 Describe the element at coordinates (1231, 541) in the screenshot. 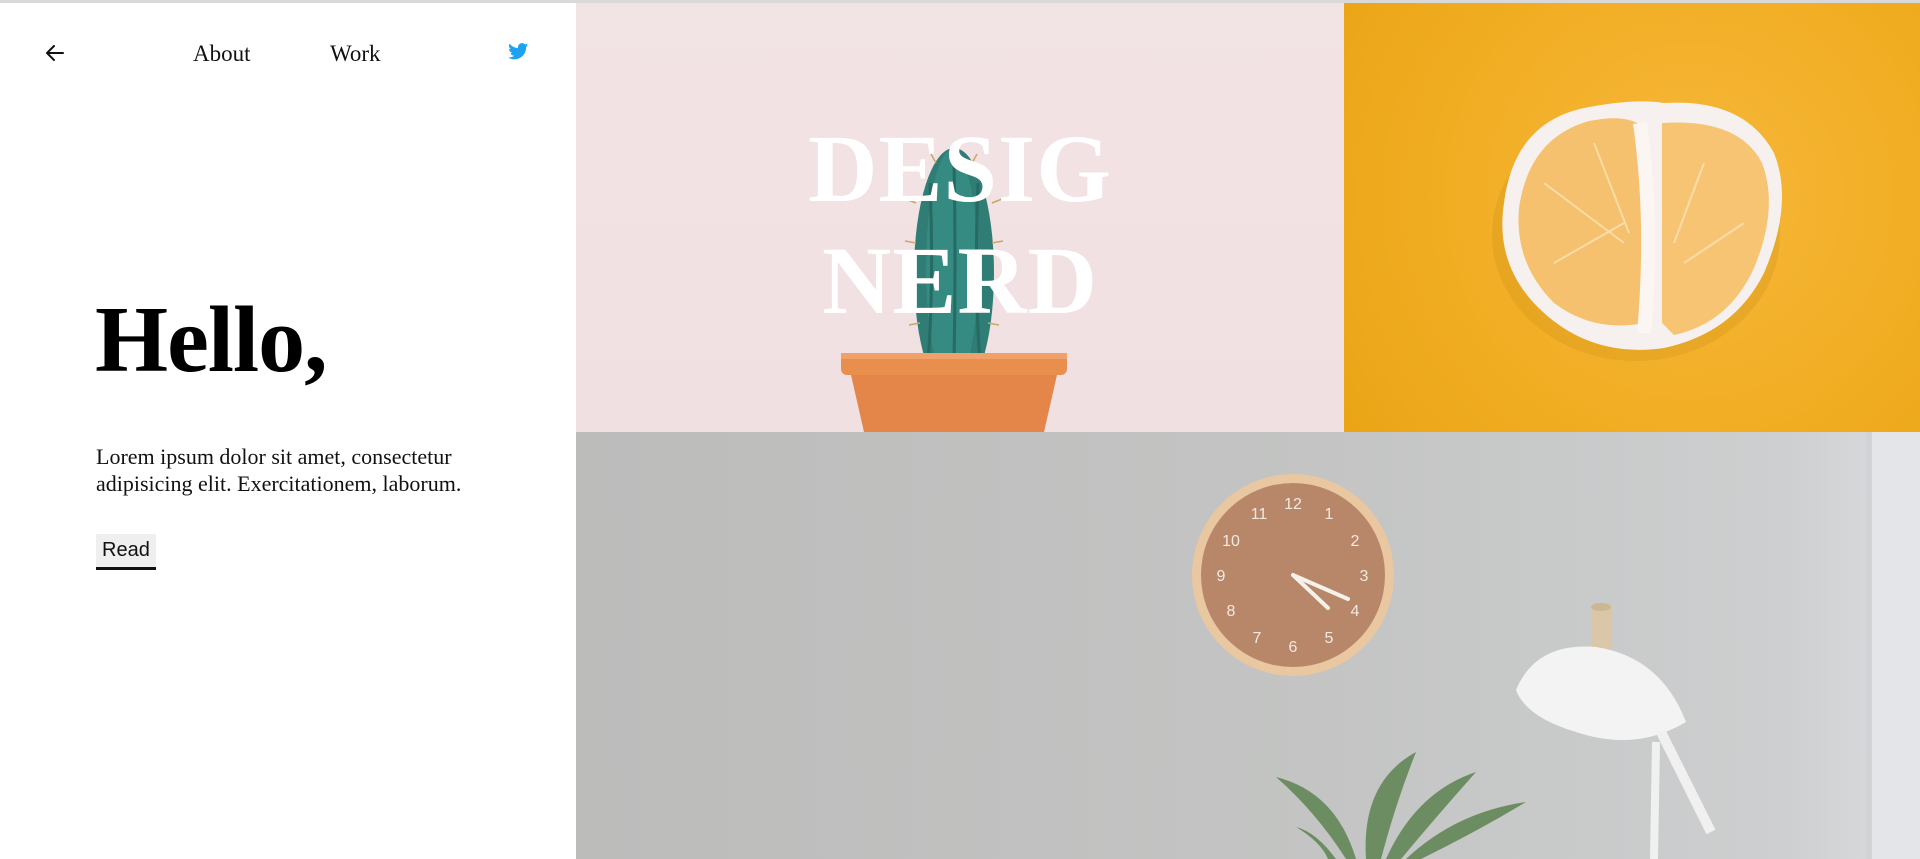

I see `svg-text: 10` at that location.